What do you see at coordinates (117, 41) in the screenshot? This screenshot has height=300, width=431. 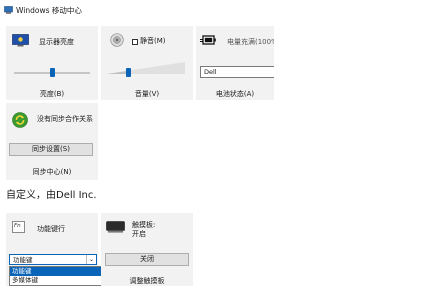 I see `speaker-icon` at bounding box center [117, 41].